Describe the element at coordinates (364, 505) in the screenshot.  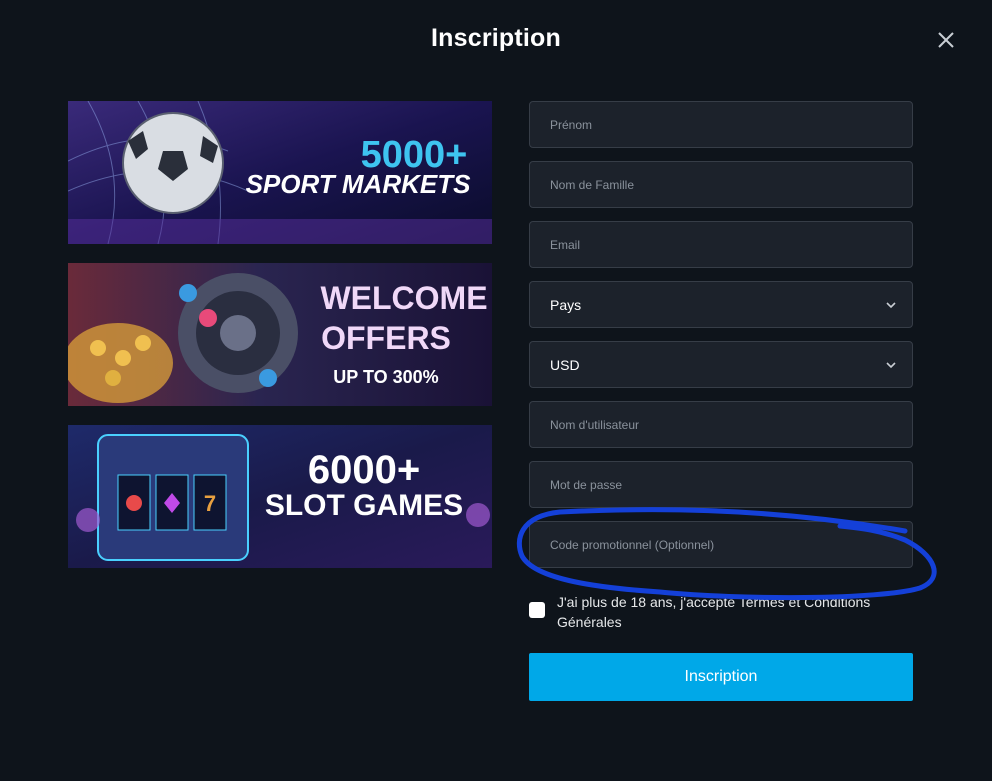
I see `banner-line2: SLOT GAMES` at that location.